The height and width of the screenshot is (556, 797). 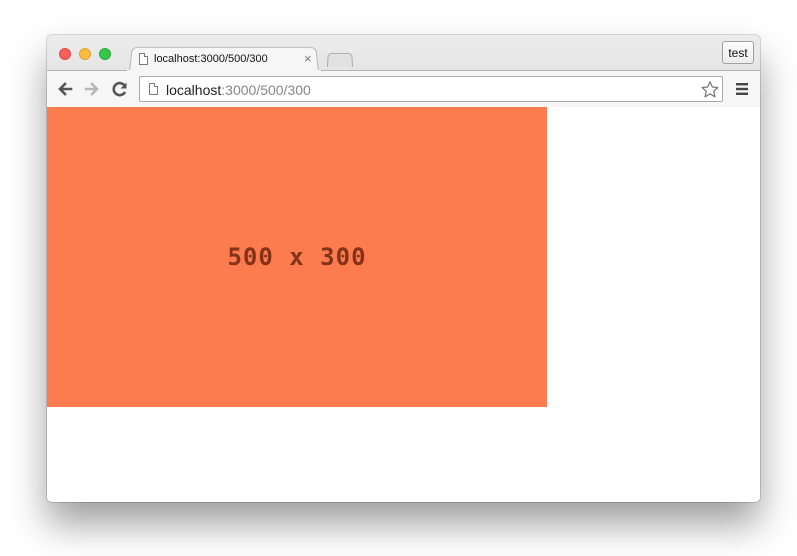 What do you see at coordinates (120, 89) in the screenshot?
I see `reload-icon` at bounding box center [120, 89].